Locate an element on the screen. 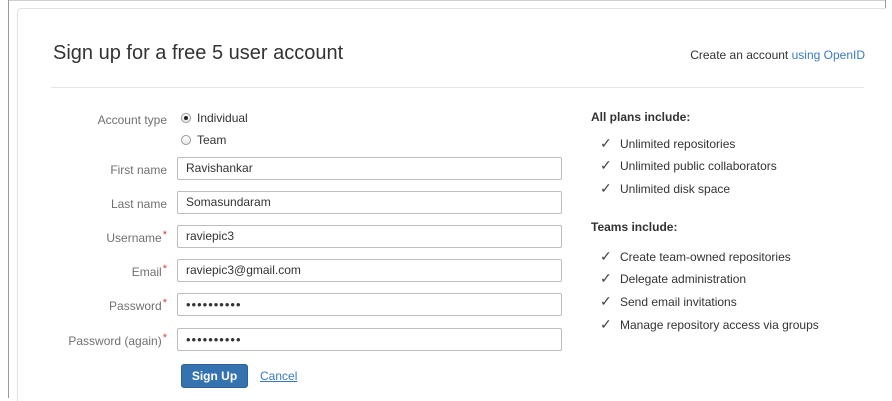  openid-link: using OpenID is located at coordinates (828, 55).